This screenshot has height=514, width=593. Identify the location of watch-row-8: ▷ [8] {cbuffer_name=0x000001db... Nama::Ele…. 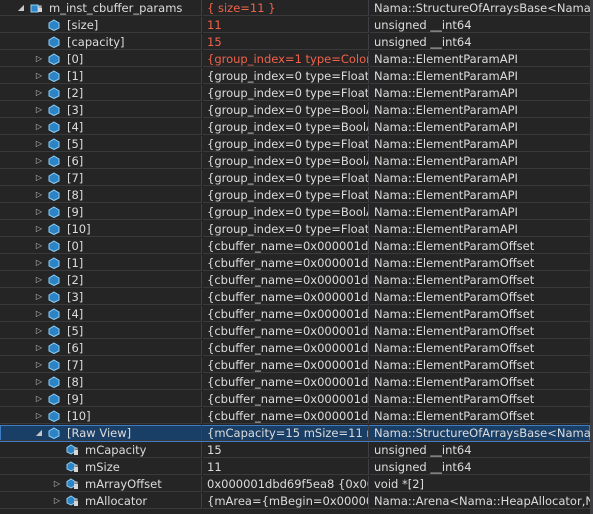
(295, 382).